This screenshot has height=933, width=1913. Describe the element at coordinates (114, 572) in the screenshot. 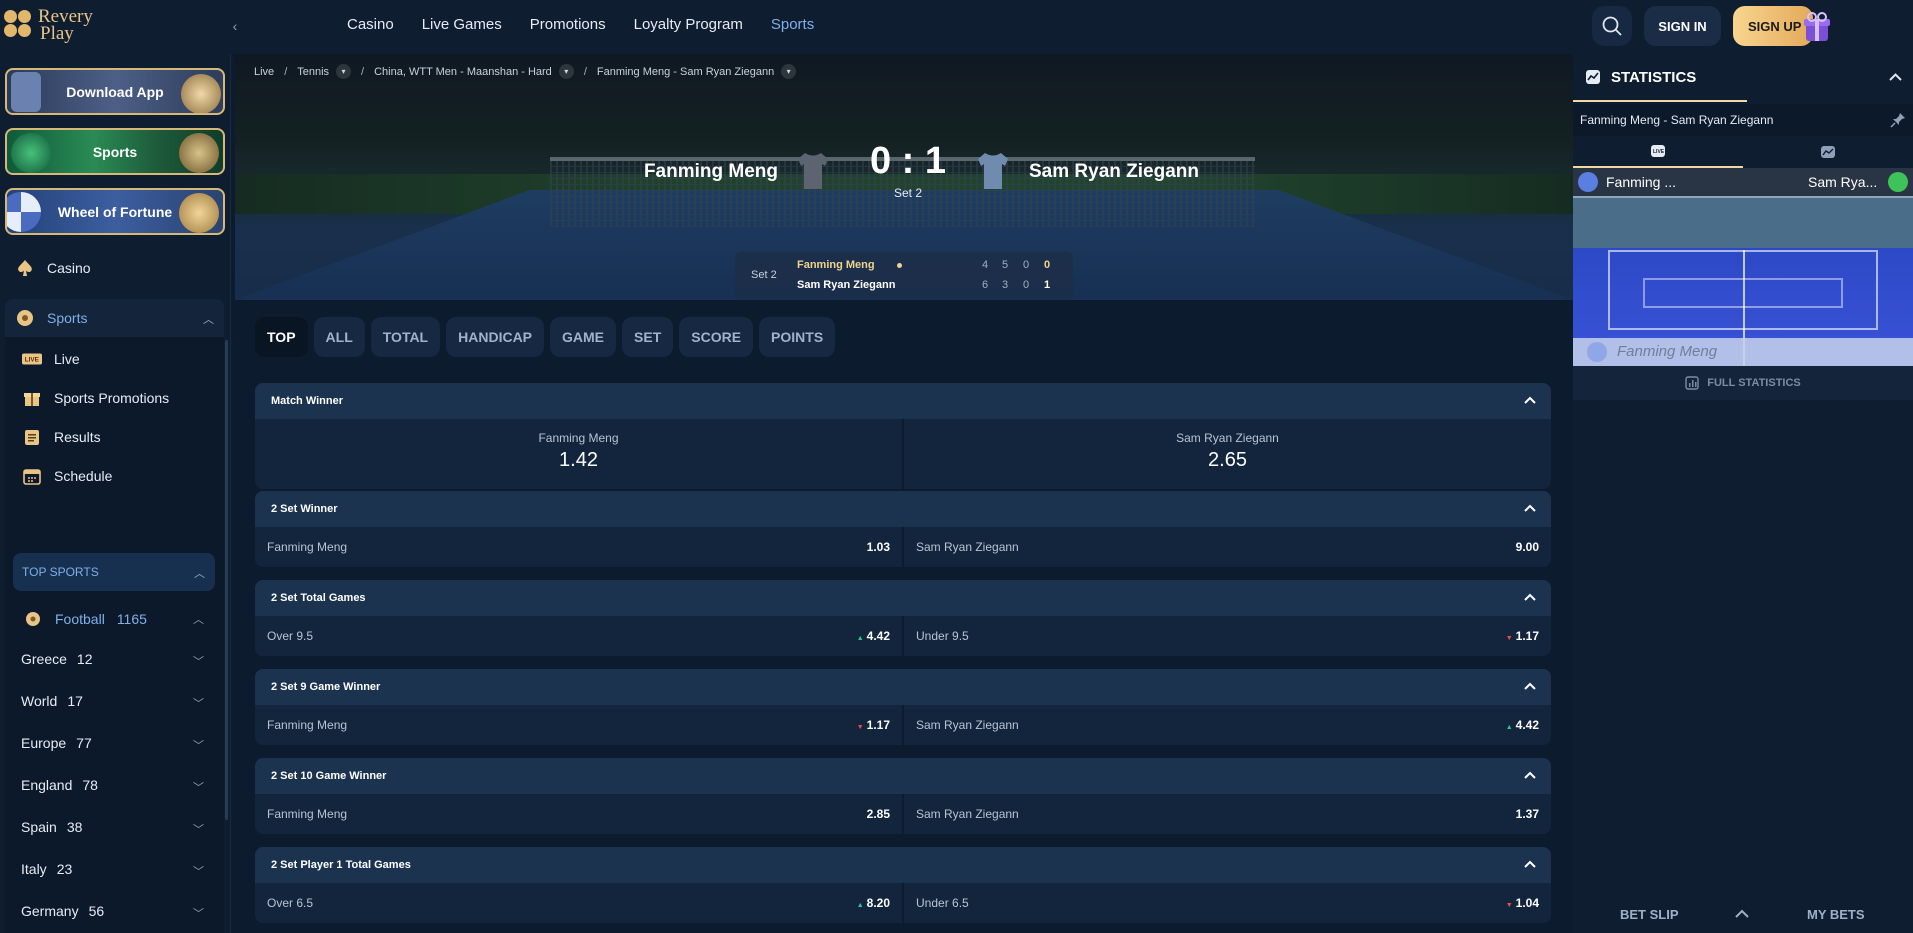

I see `top-sports-header: TOP SPORTS ︿` at that location.